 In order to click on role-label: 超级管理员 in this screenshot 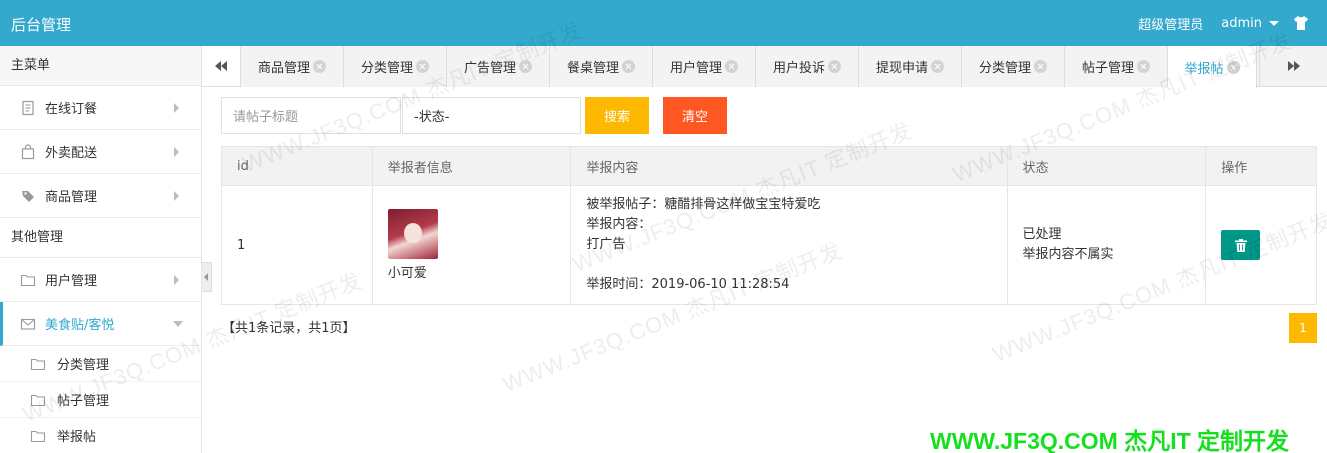, I will do `click(1171, 25)`.